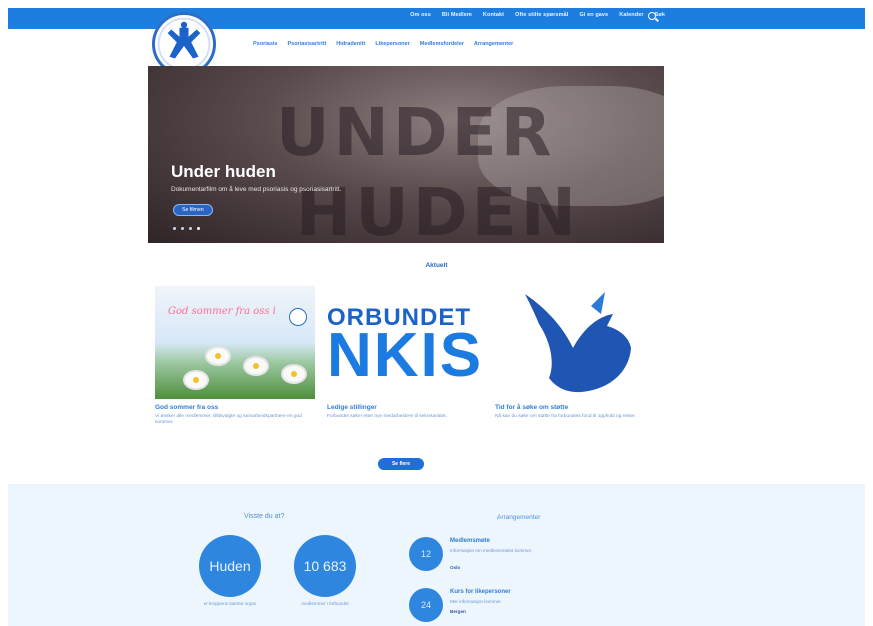  Describe the element at coordinates (458, 611) in the screenshot. I see `event-place: Bergen` at that location.